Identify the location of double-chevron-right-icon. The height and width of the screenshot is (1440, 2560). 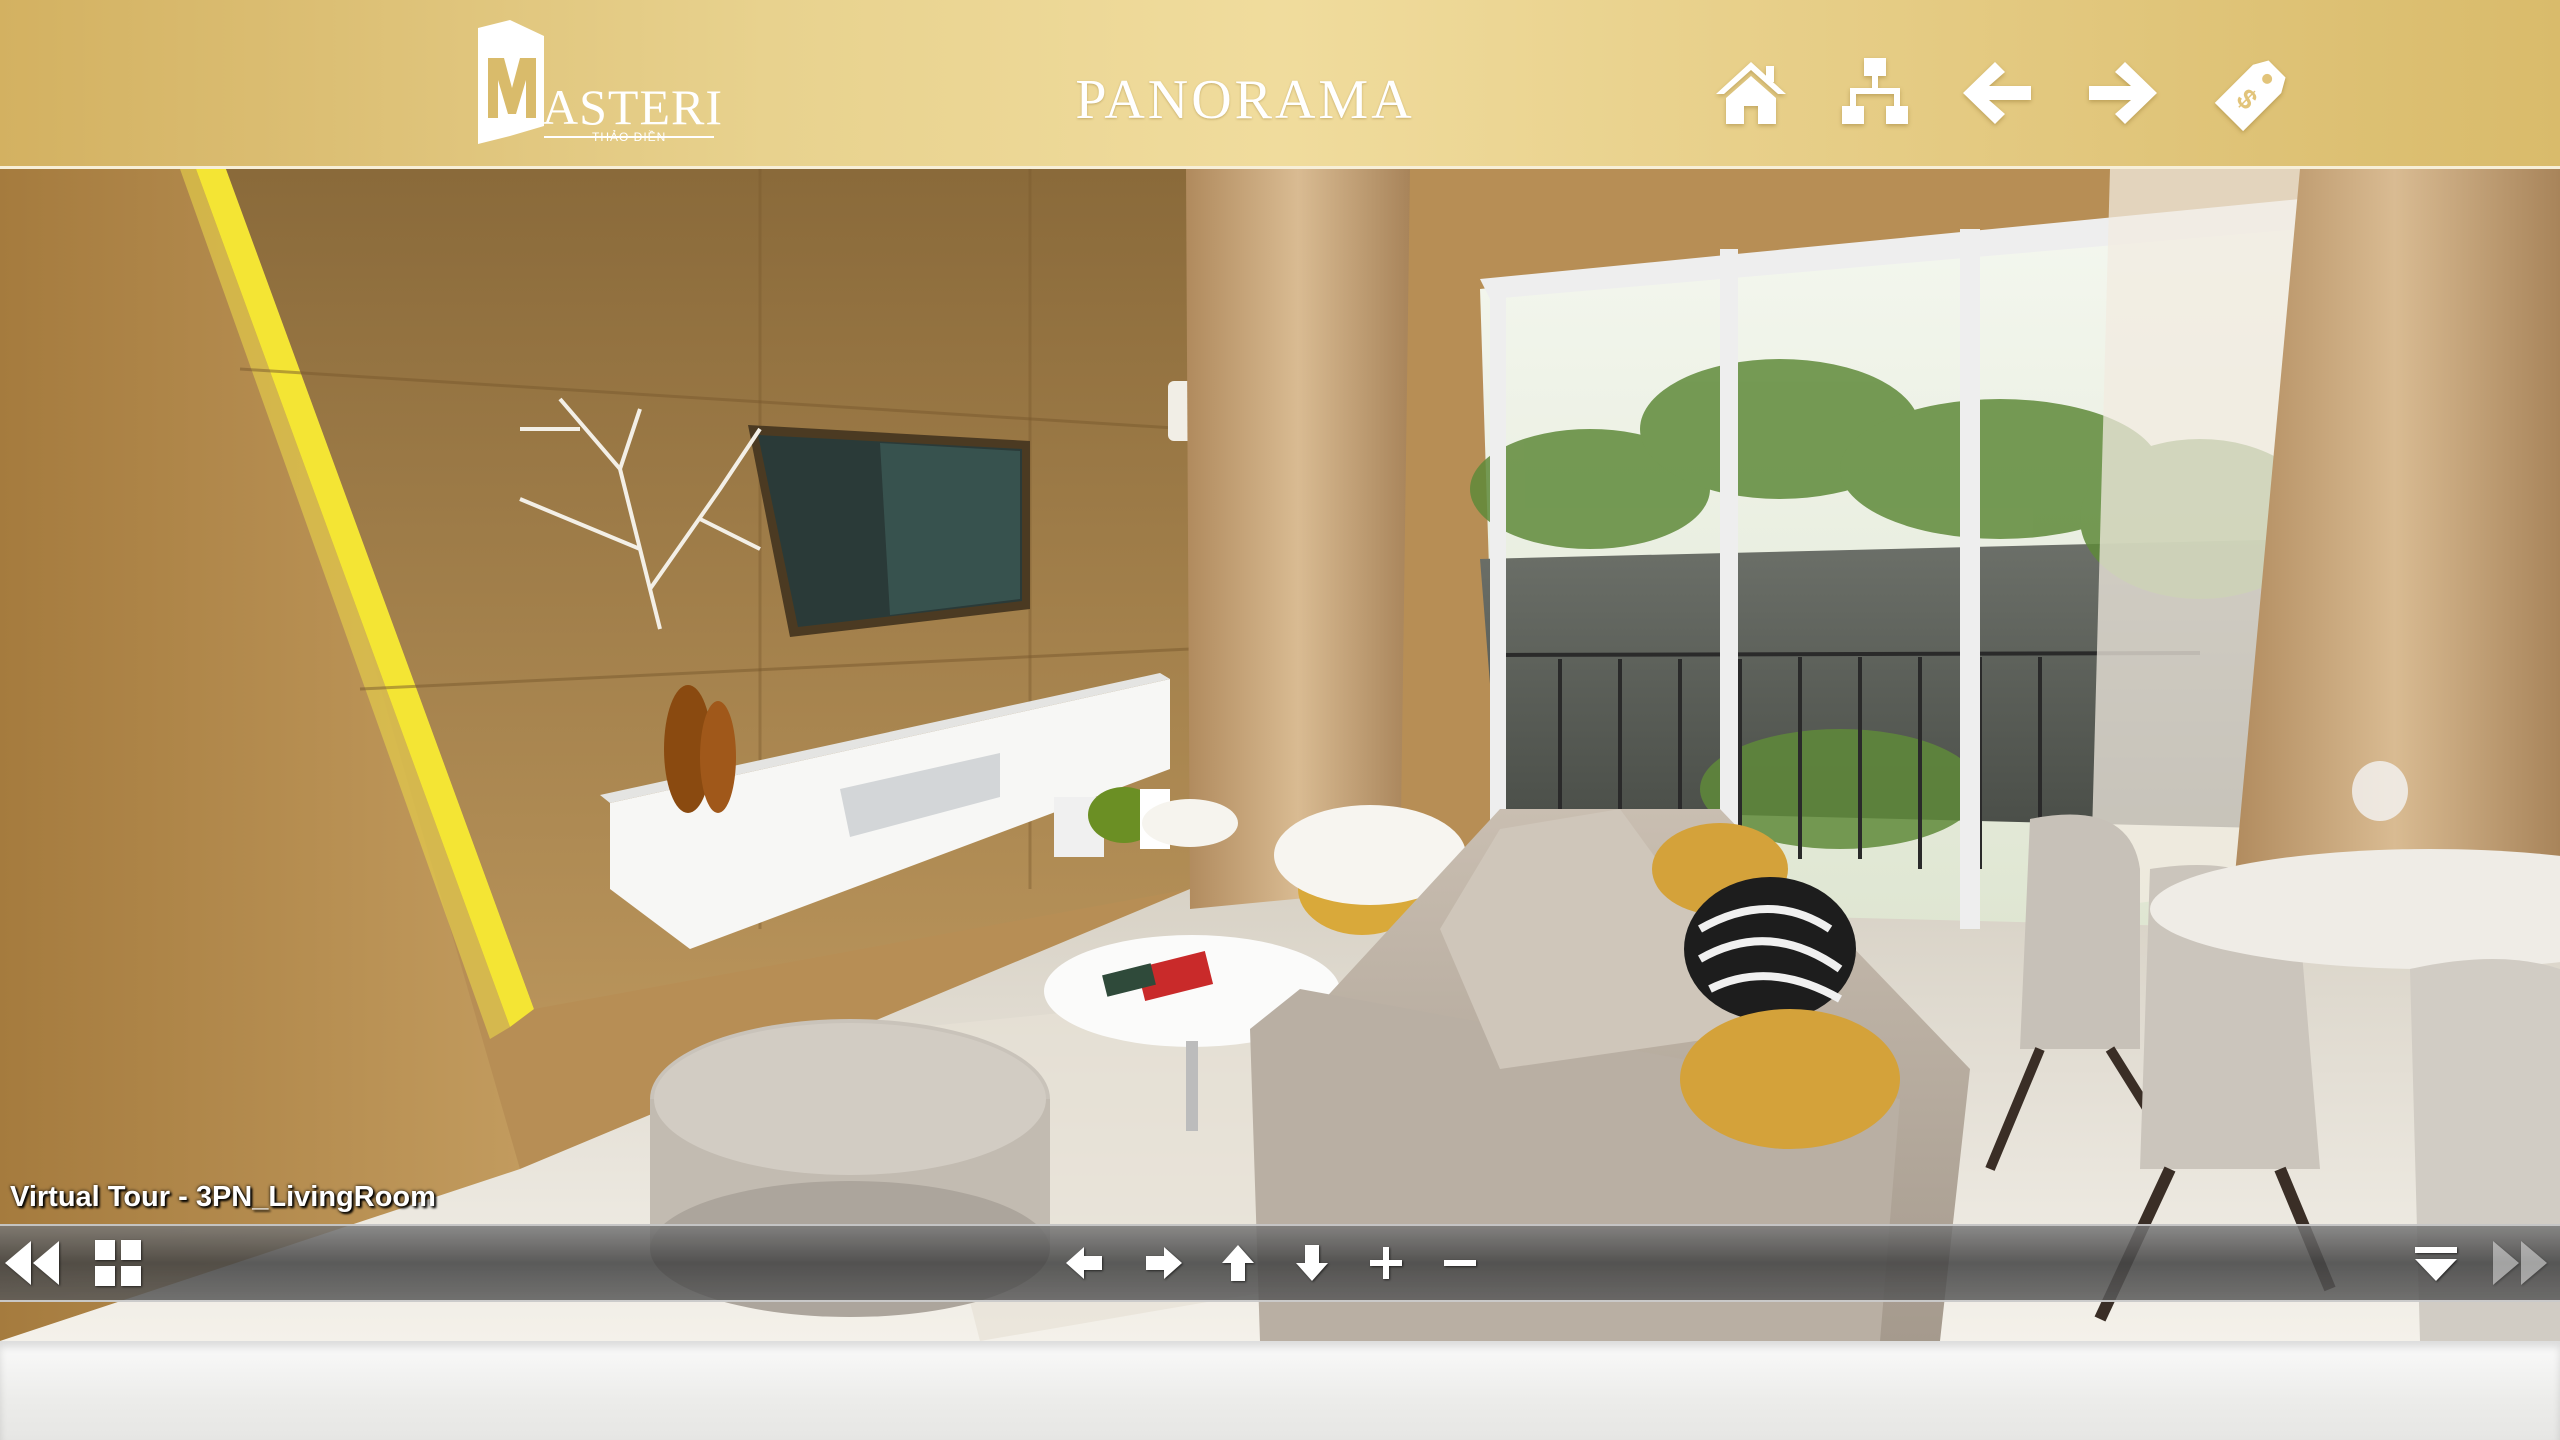
(2520, 1263).